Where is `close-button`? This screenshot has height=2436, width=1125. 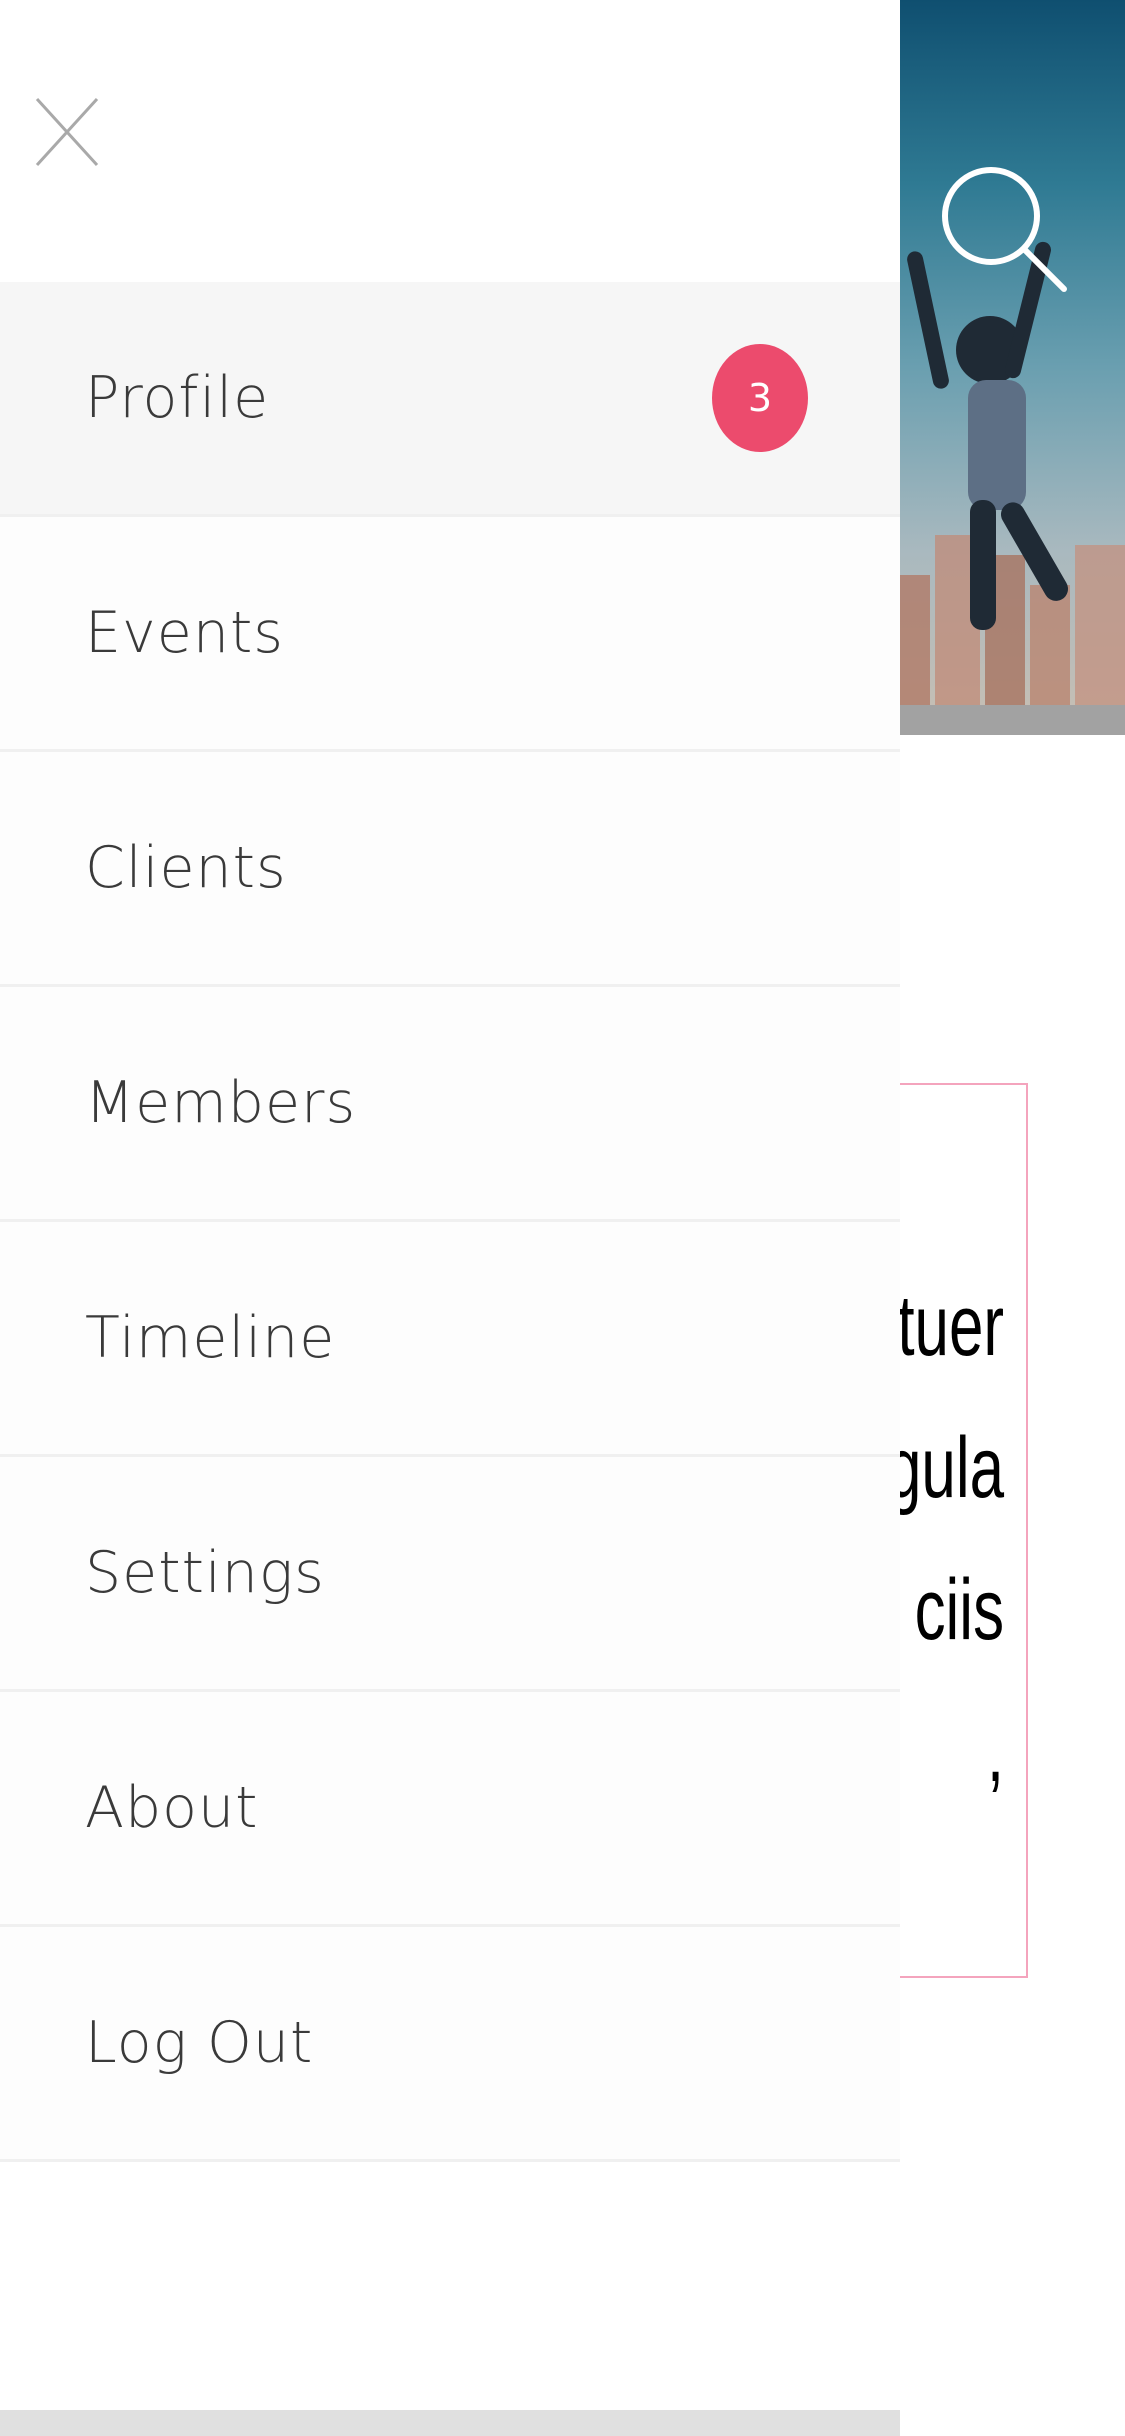
close-button is located at coordinates (67, 132).